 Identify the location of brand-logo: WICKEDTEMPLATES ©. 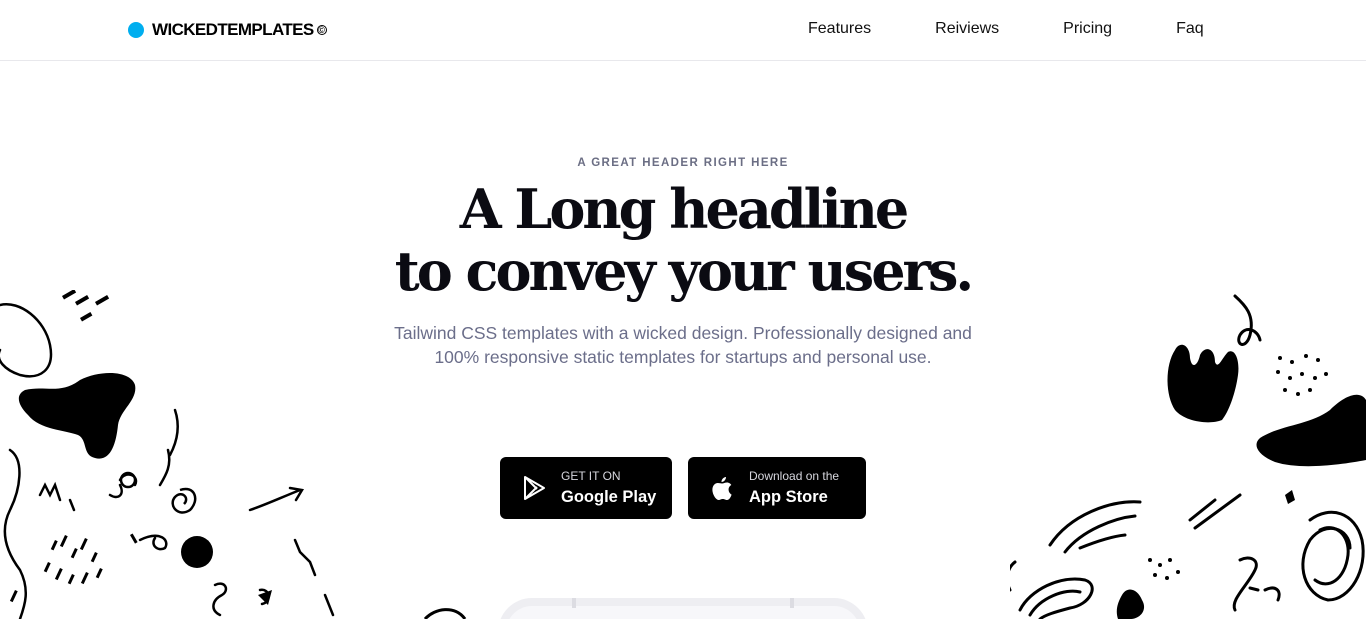
(227, 30).